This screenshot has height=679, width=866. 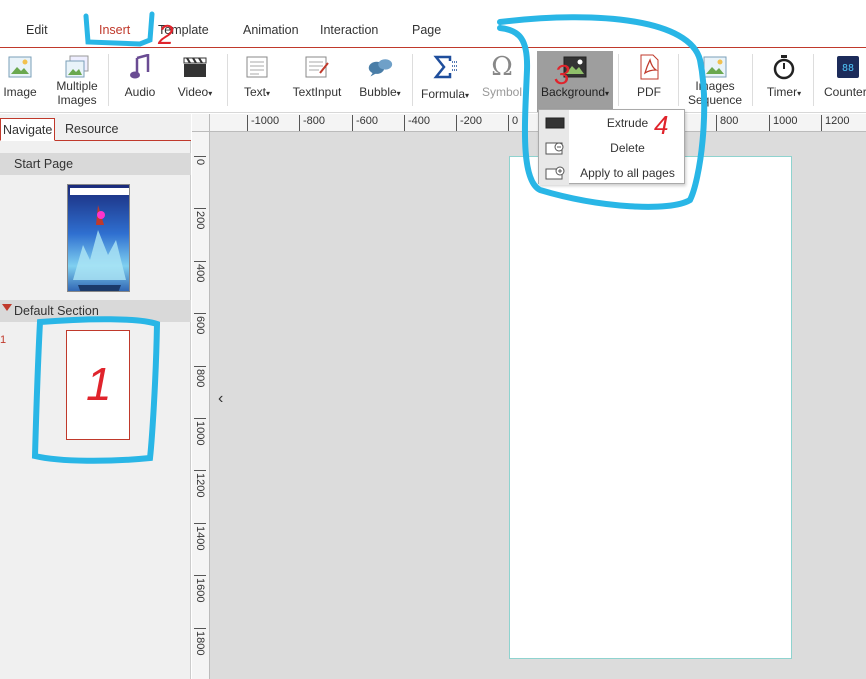 I want to click on bubble-label: Bubble▾, so click(x=380, y=92).